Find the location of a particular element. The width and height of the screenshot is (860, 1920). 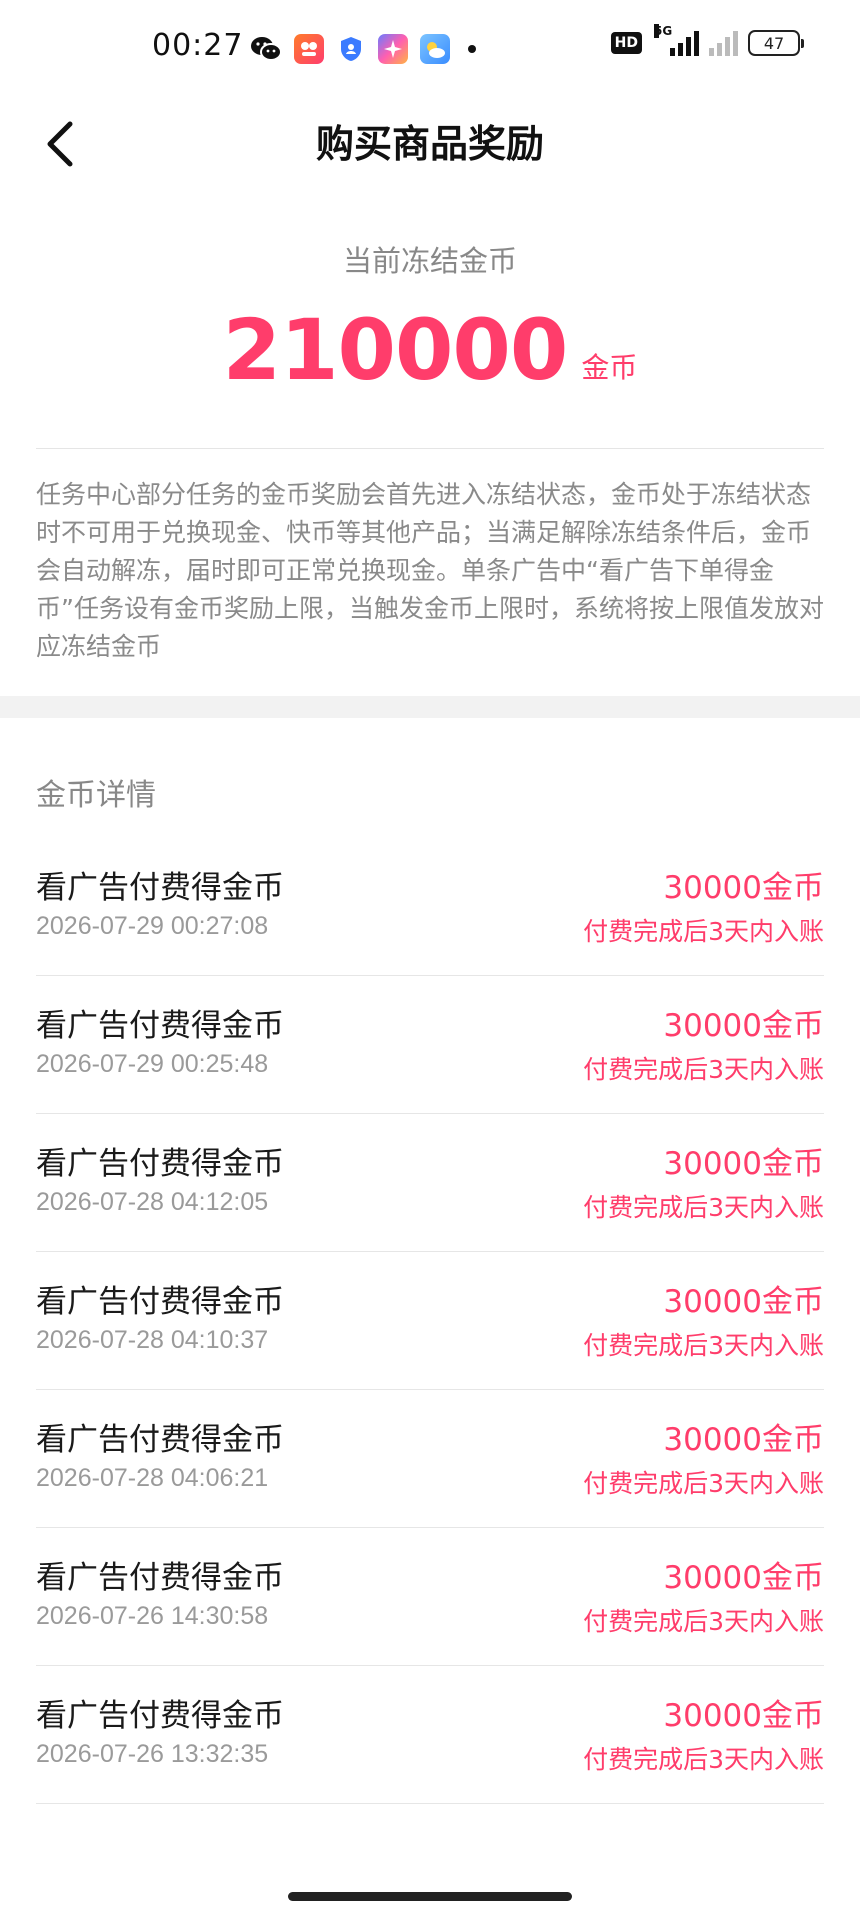

hd-voice-icon: HD is located at coordinates (626, 43).